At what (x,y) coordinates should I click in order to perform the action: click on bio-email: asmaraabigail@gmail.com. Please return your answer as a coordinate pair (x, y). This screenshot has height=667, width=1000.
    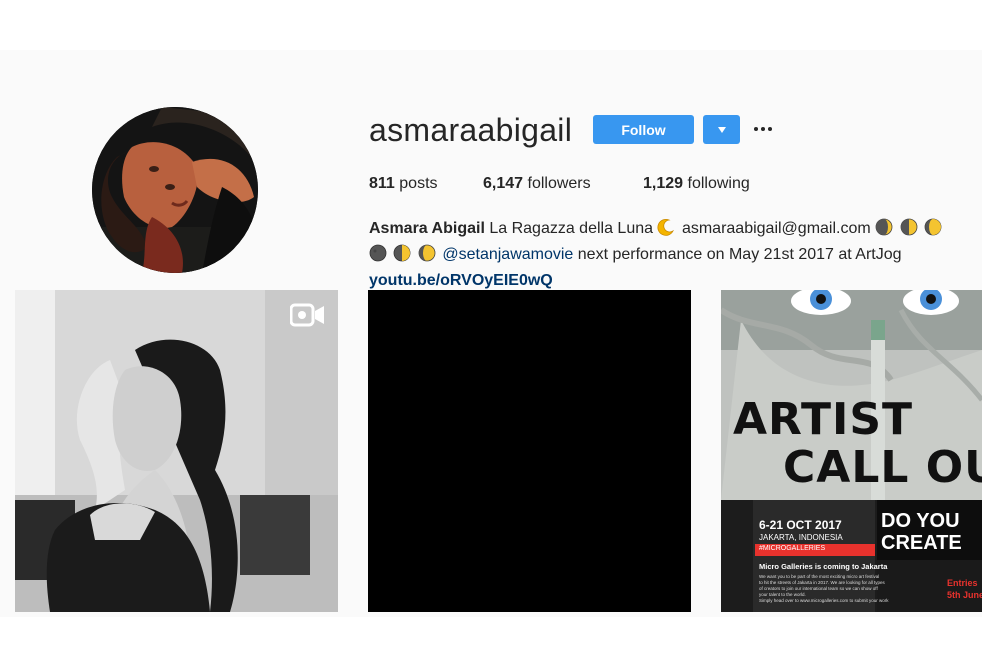
    Looking at the image, I should click on (776, 228).